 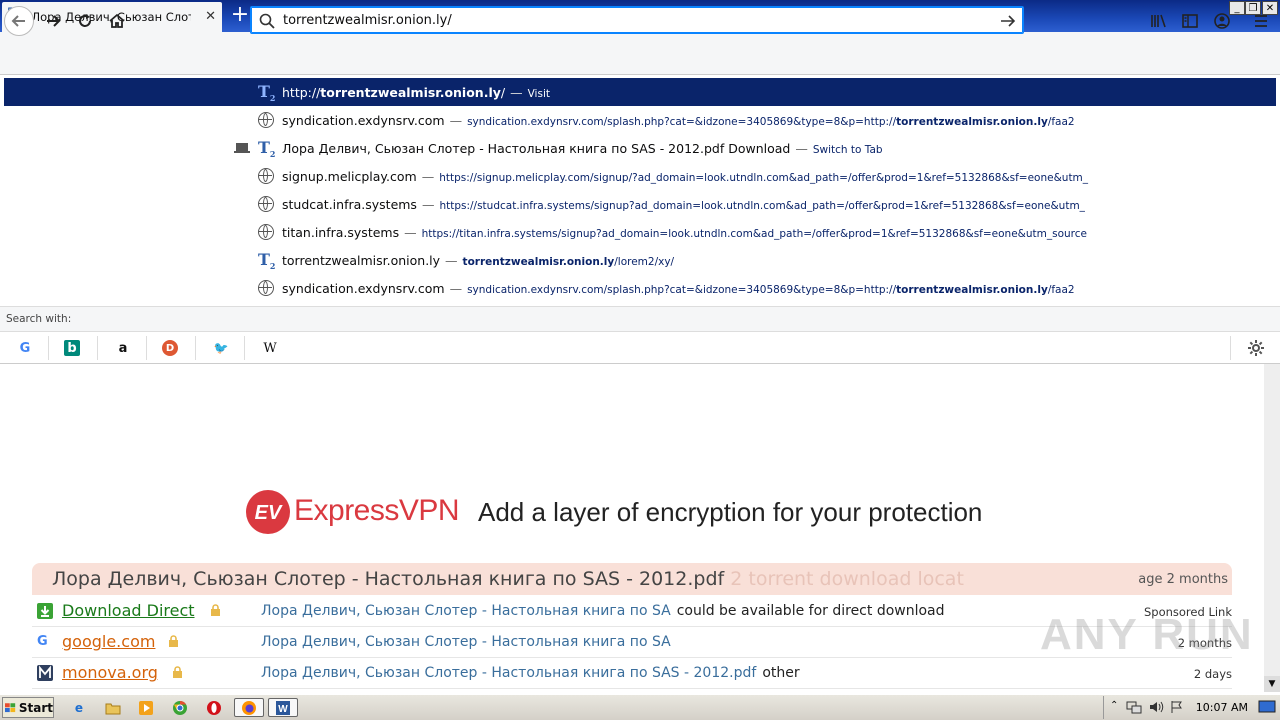 I want to click on row-title: titan.infra.systems, so click(x=341, y=232).